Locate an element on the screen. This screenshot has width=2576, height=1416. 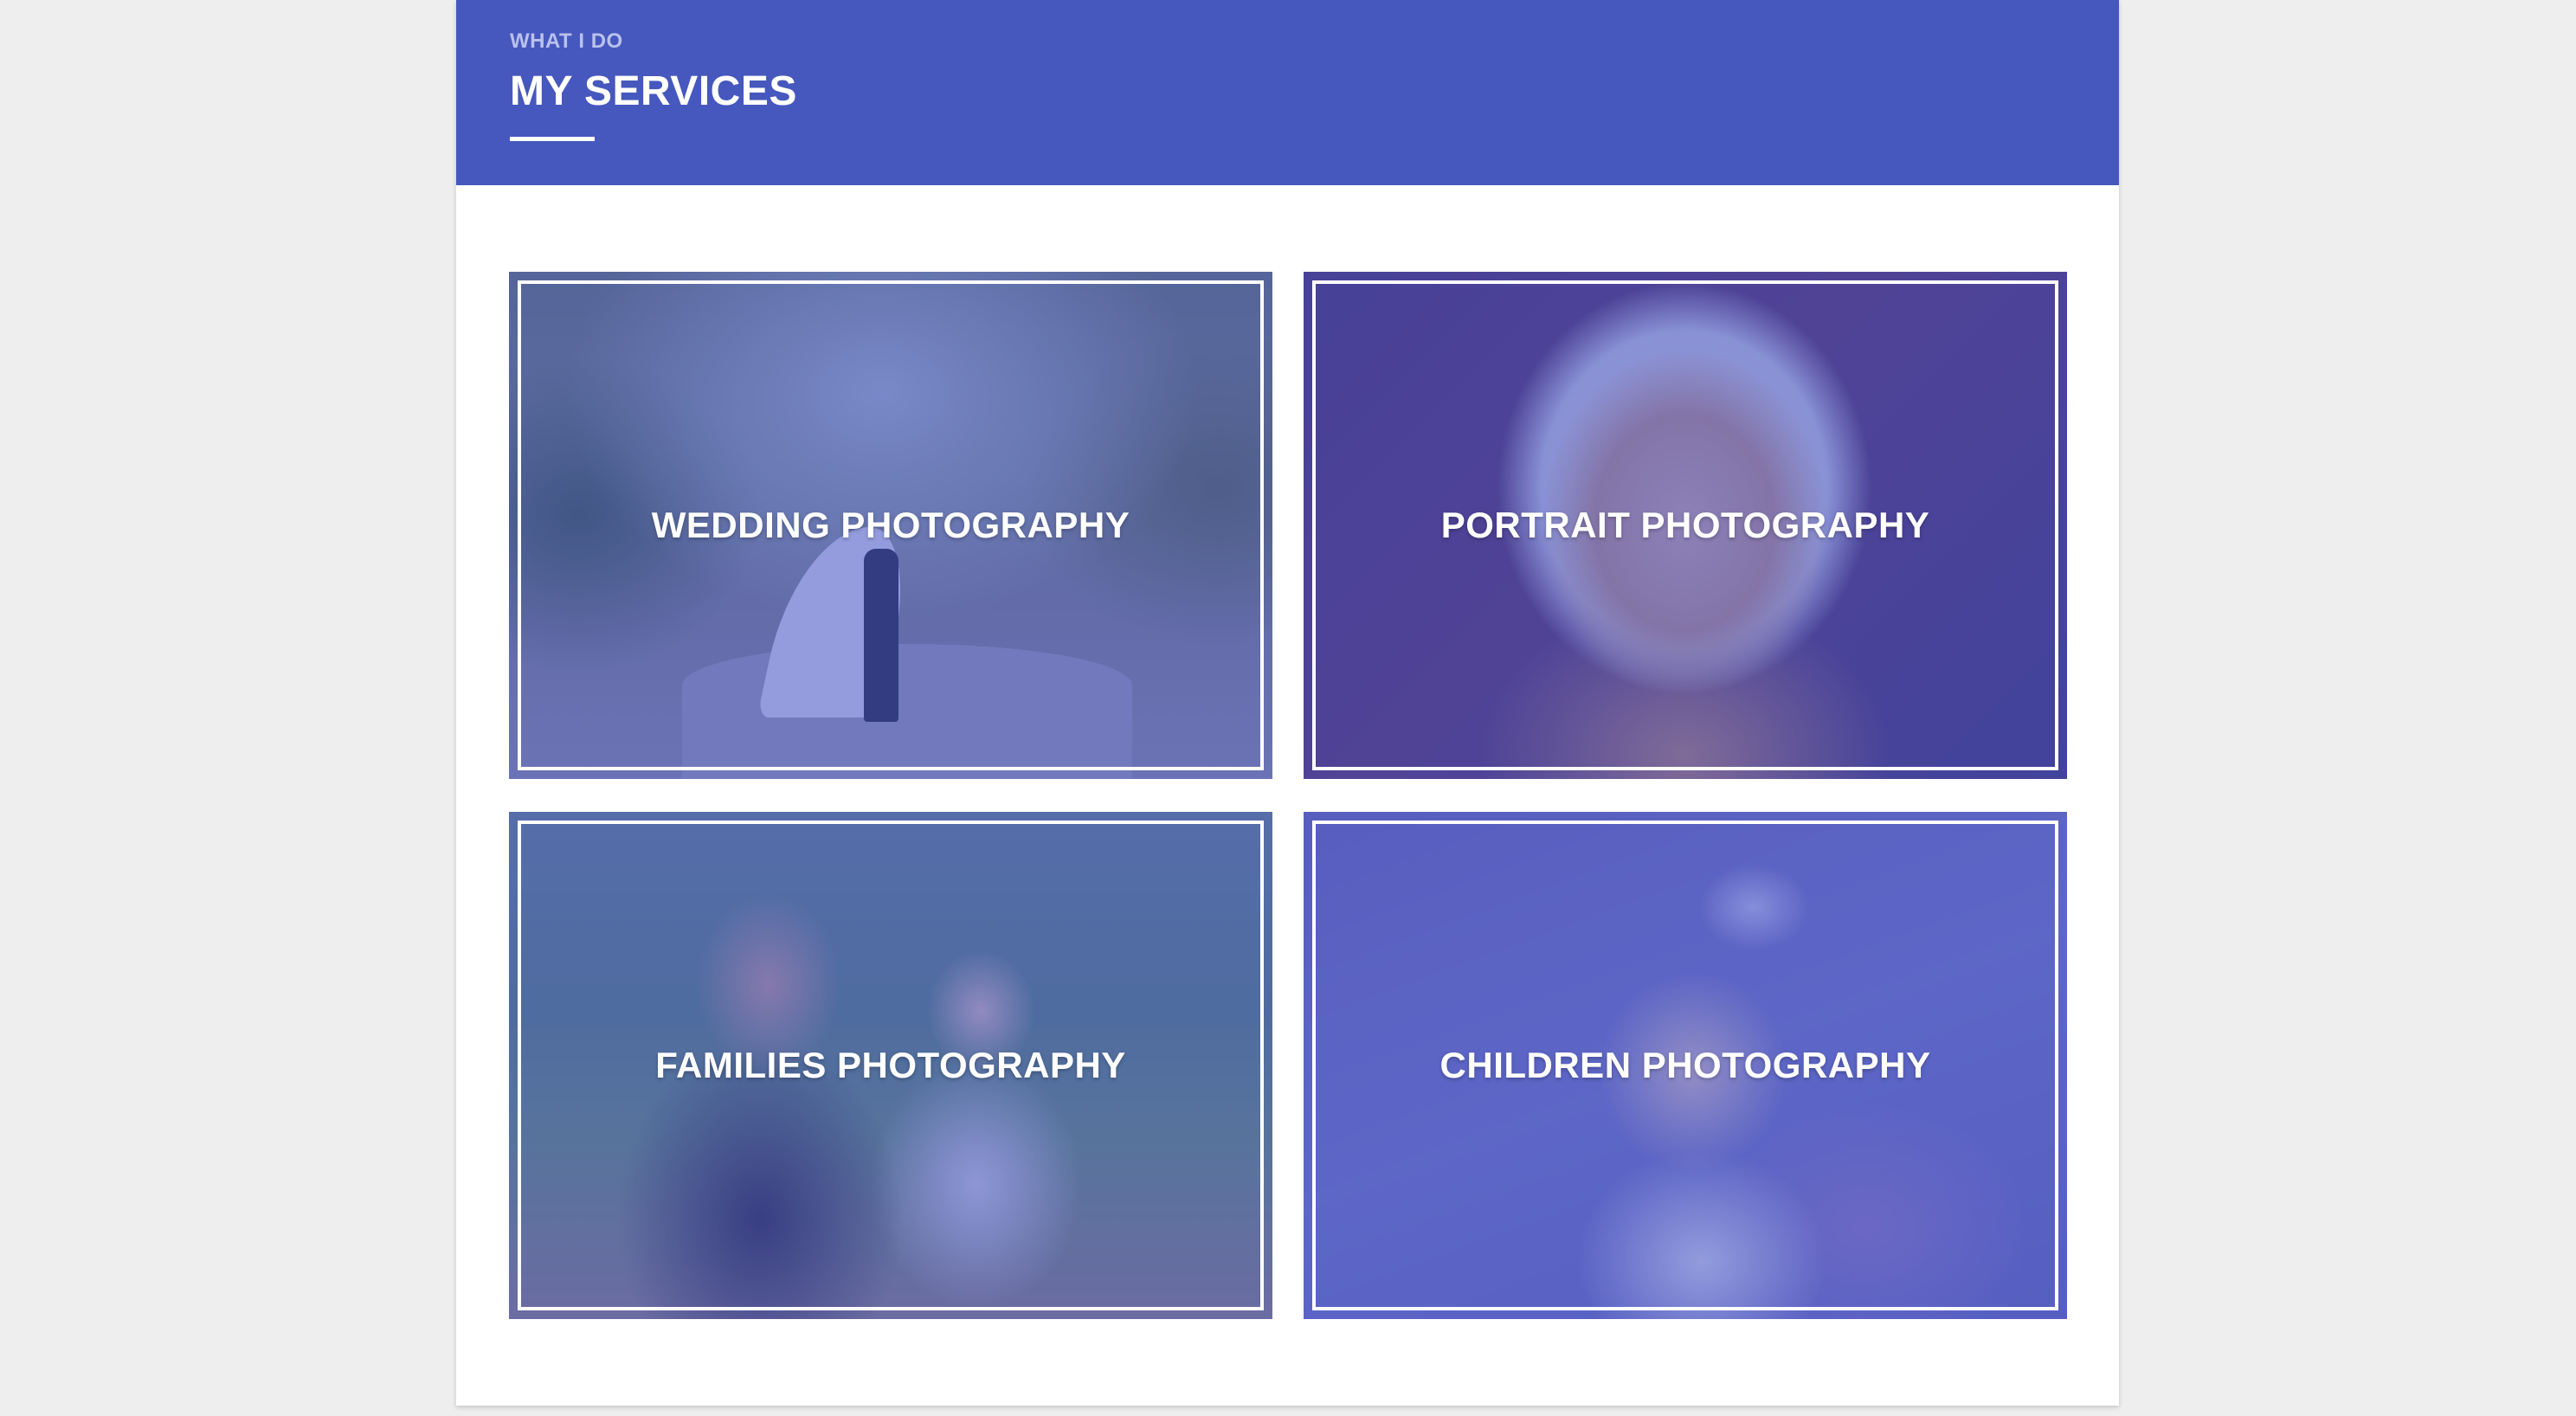
service-tile-families: FAMILIES PHOTOGRAPHY is located at coordinates (890, 1065).